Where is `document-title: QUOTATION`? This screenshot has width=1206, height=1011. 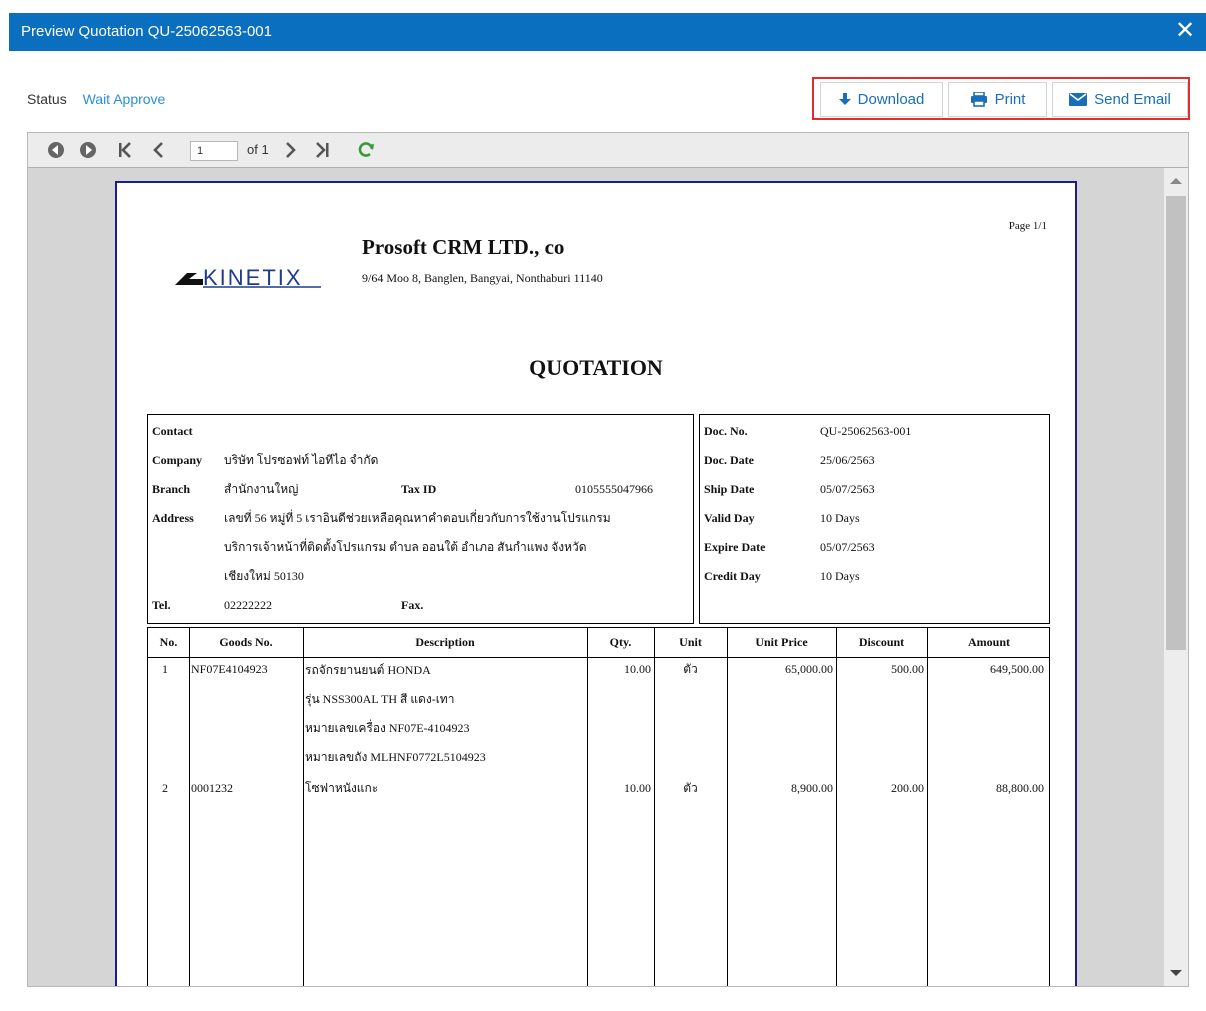 document-title: QUOTATION is located at coordinates (596, 367).